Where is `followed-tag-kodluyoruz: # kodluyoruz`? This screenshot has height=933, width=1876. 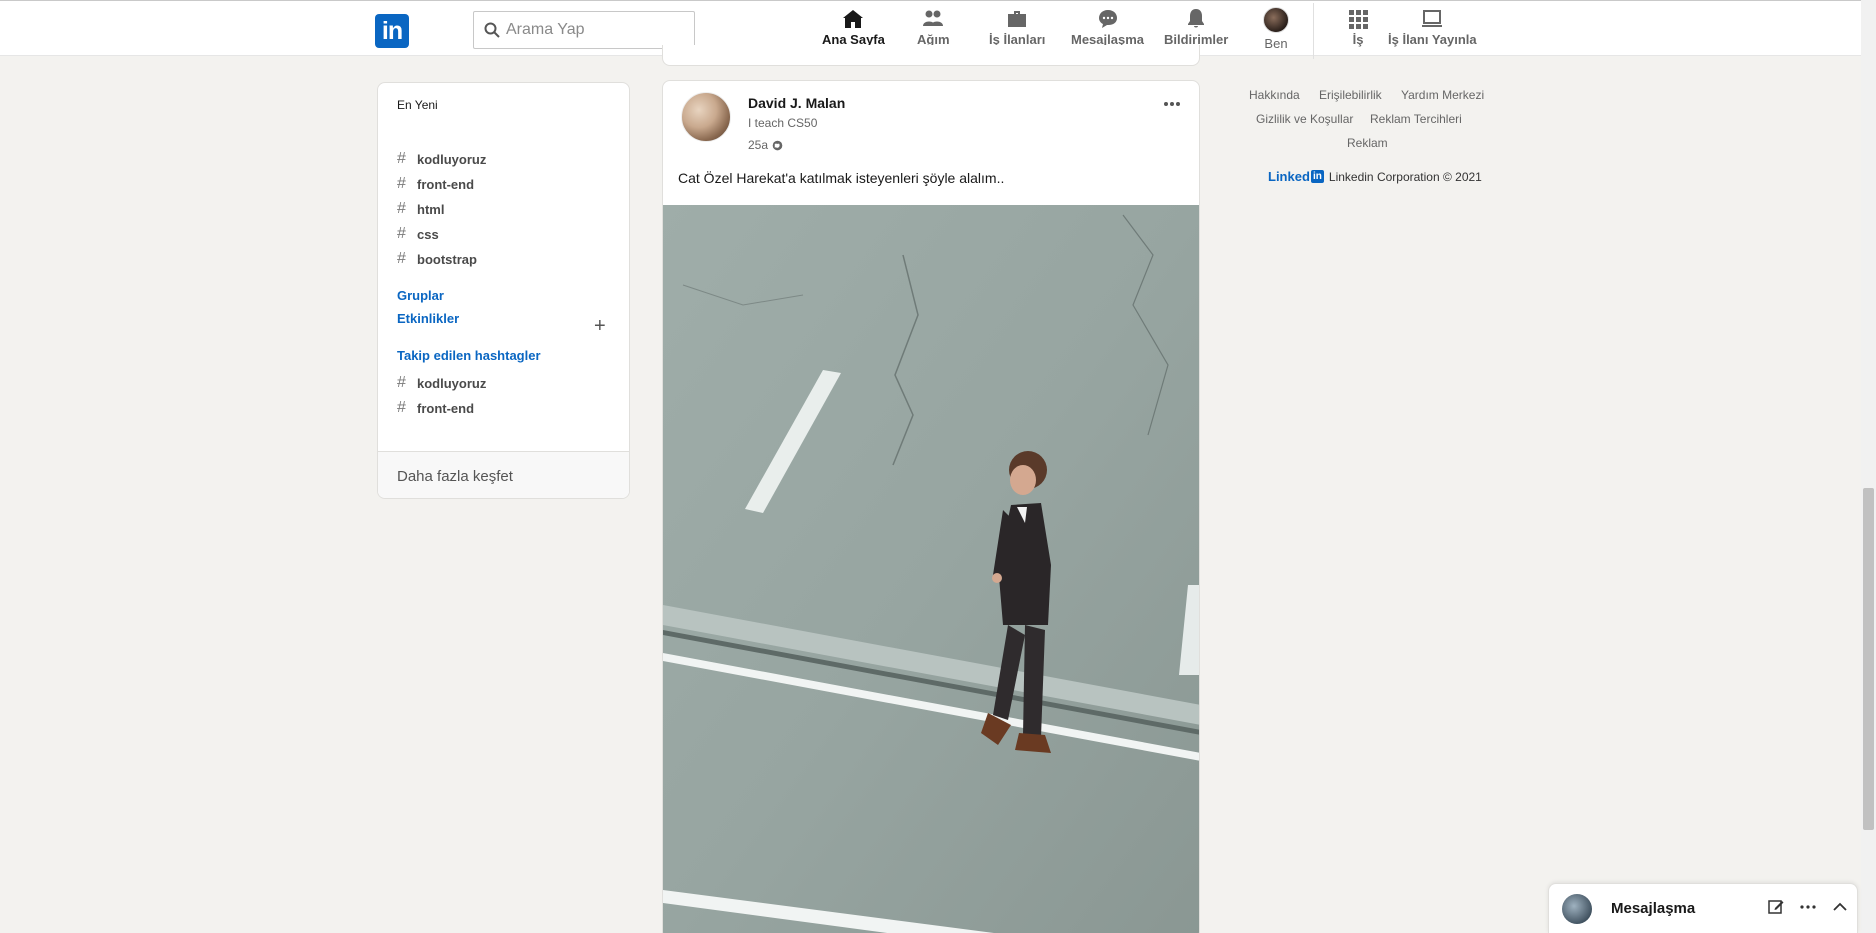 followed-tag-kodluyoruz: # kodluyoruz is located at coordinates (441, 383).